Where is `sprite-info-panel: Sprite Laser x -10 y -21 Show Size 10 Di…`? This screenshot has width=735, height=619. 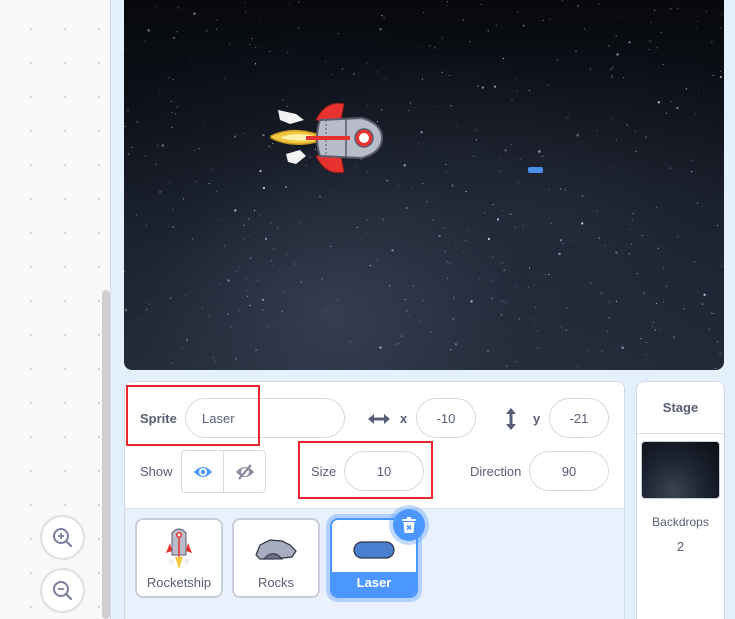 sprite-info-panel: Sprite Laser x -10 y -21 Show Size 10 Di… is located at coordinates (374, 445).